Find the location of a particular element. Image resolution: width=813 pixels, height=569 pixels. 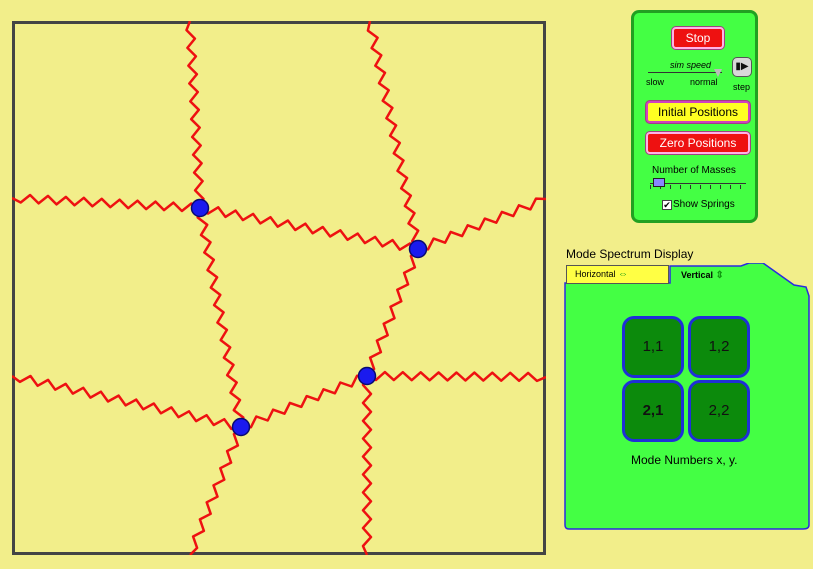

step-label: step is located at coordinates (742, 87).